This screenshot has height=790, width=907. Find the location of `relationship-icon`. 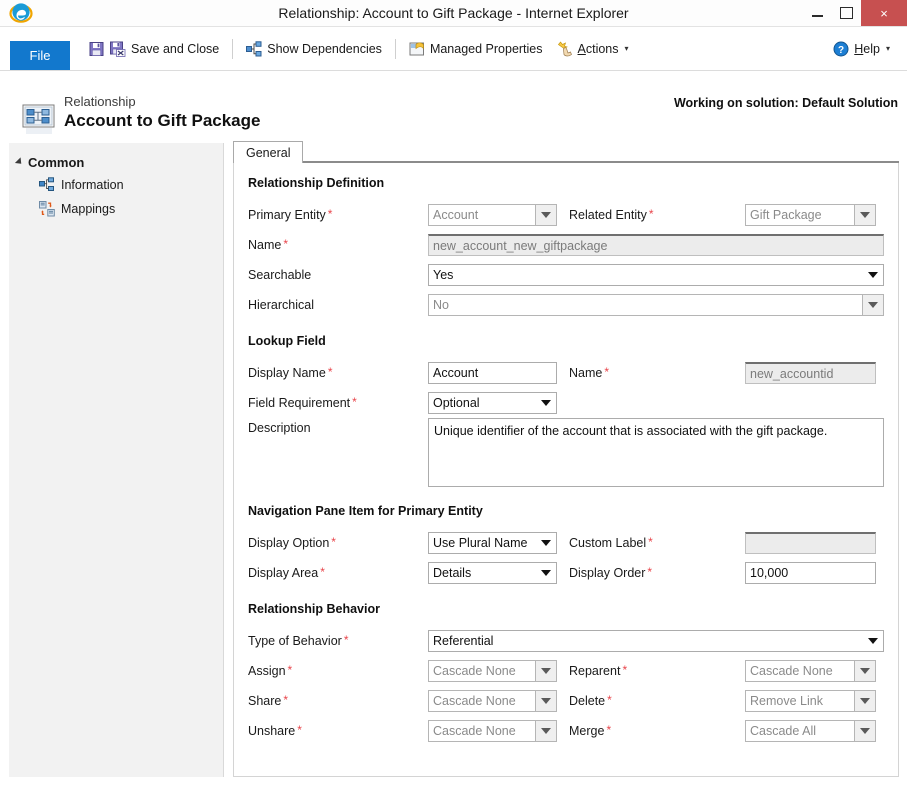

relationship-icon is located at coordinates (39, 120).